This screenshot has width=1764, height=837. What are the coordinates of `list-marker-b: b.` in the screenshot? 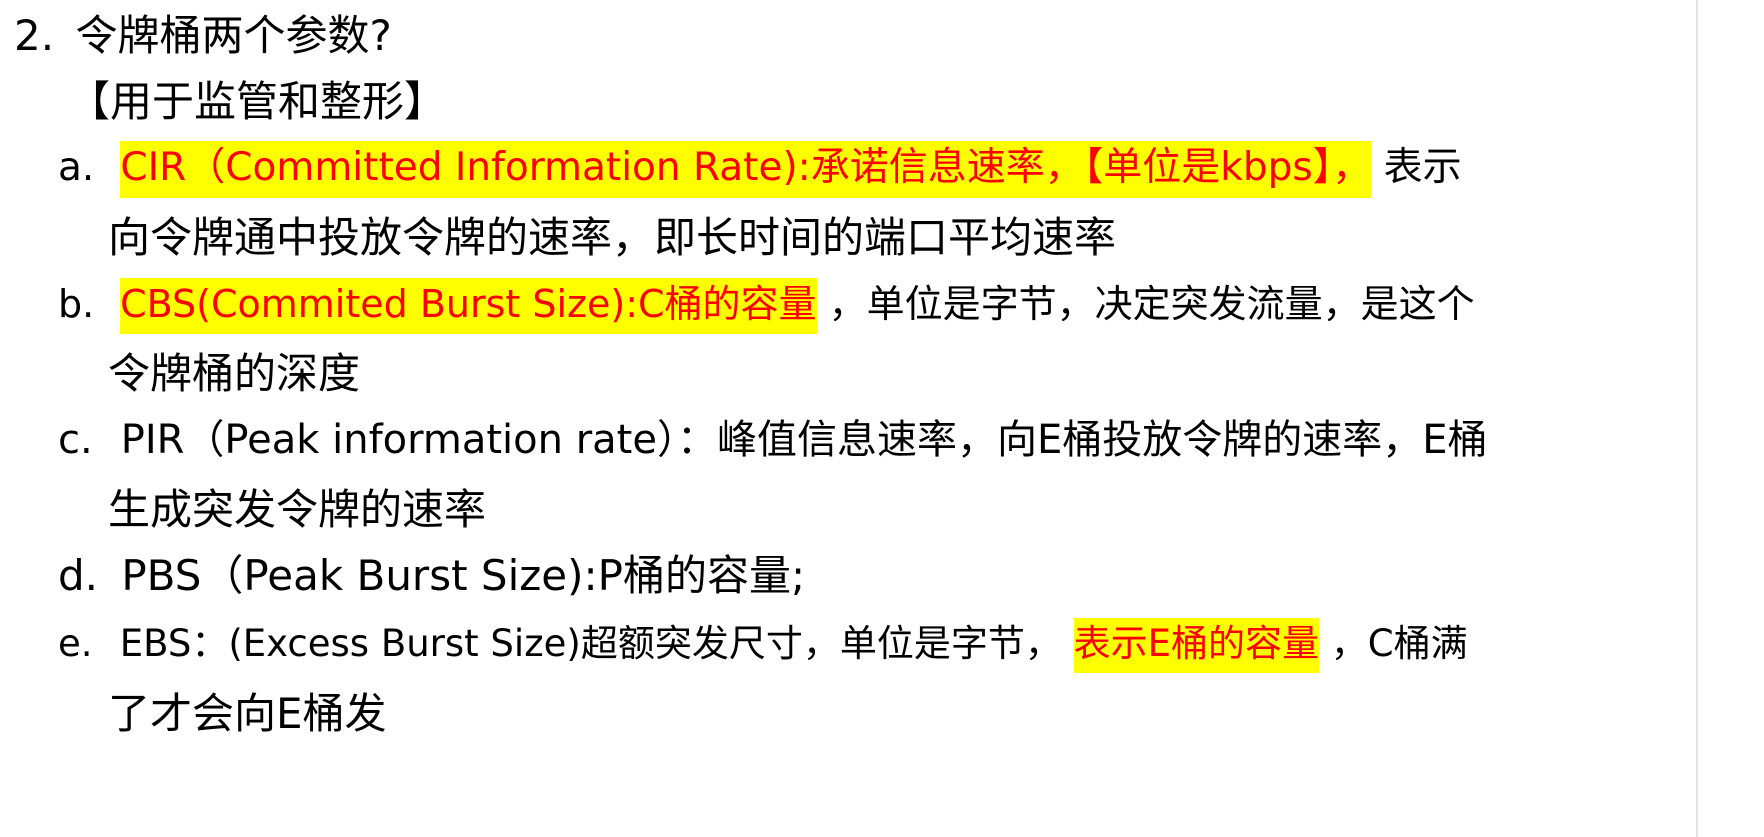 It's located at (76, 304).